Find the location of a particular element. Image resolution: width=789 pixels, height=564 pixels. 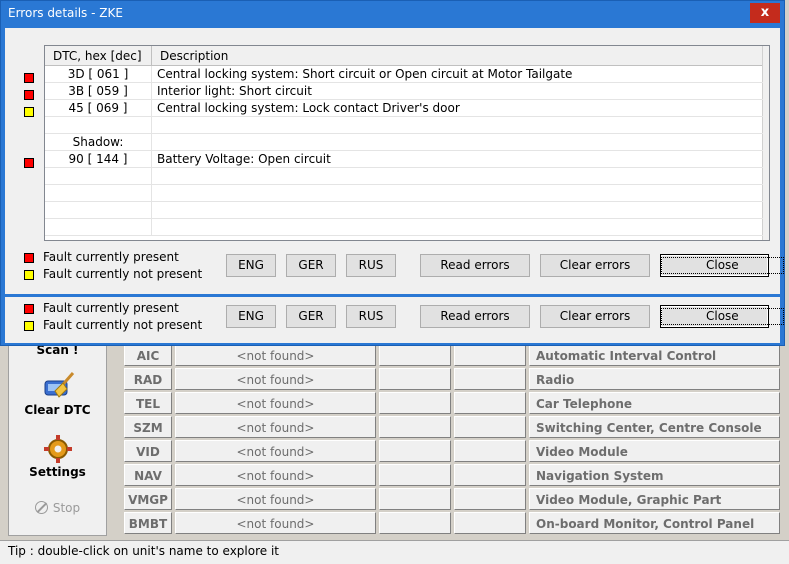

close-window-button: x is located at coordinates (765, 13).